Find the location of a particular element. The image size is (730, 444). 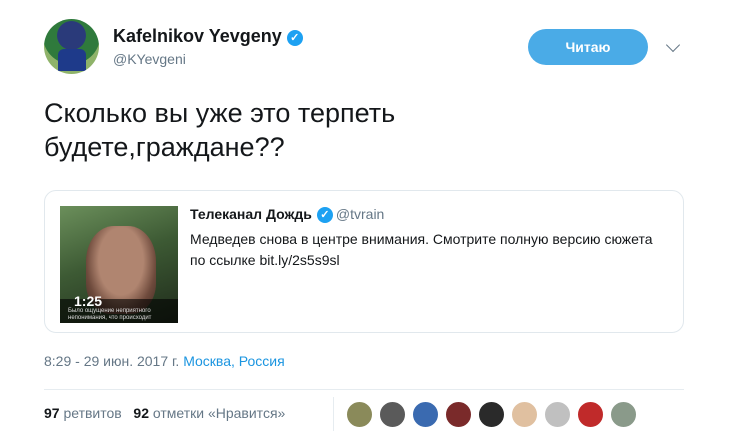

quote-author-name: Телеканал Дождь is located at coordinates (251, 214).